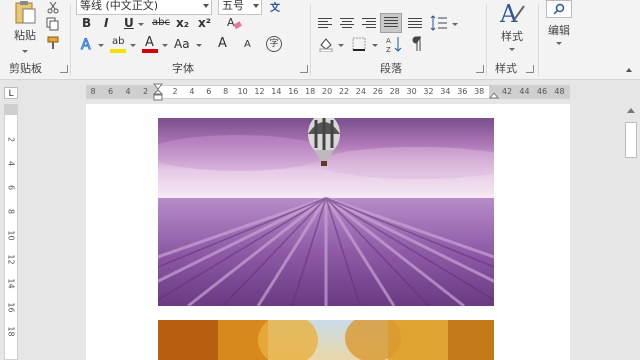 Image resolution: width=640 pixels, height=360 pixels. Describe the element at coordinates (11, 93) in the screenshot. I see `tab-selector: L` at that location.